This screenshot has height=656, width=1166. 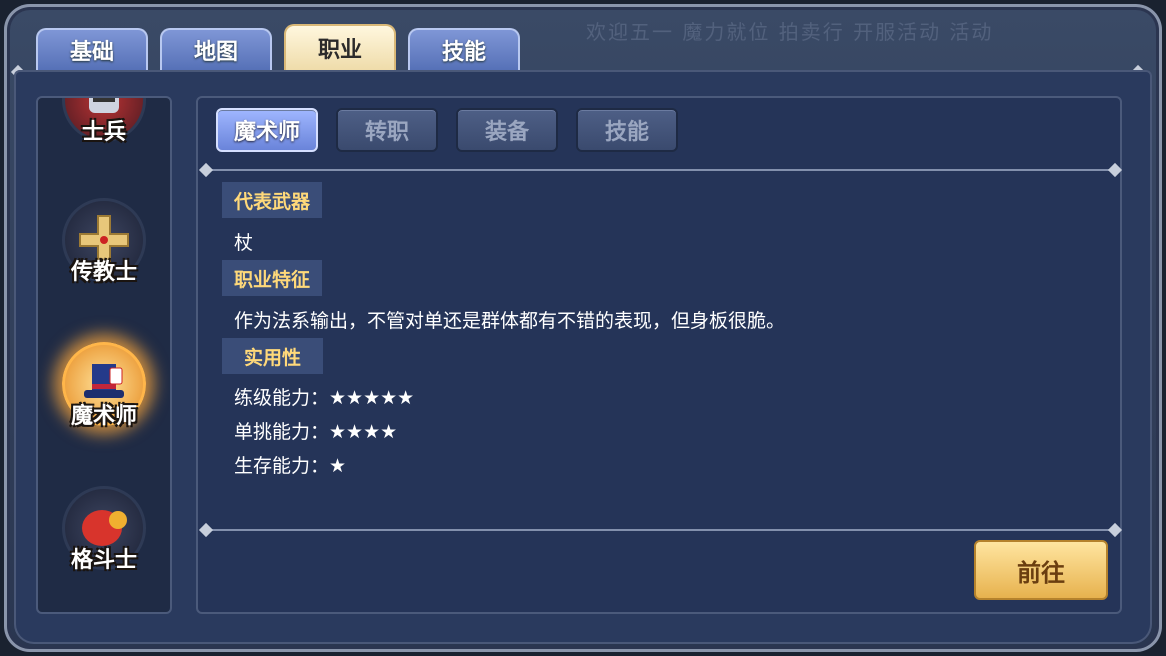 What do you see at coordinates (627, 130) in the screenshot?
I see `subtab-skills: 技能` at bounding box center [627, 130].